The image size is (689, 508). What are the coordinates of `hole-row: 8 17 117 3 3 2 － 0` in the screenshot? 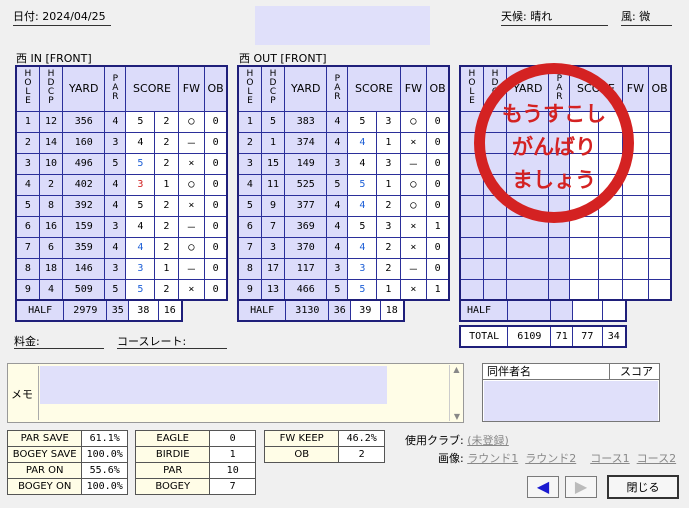 It's located at (343, 268).